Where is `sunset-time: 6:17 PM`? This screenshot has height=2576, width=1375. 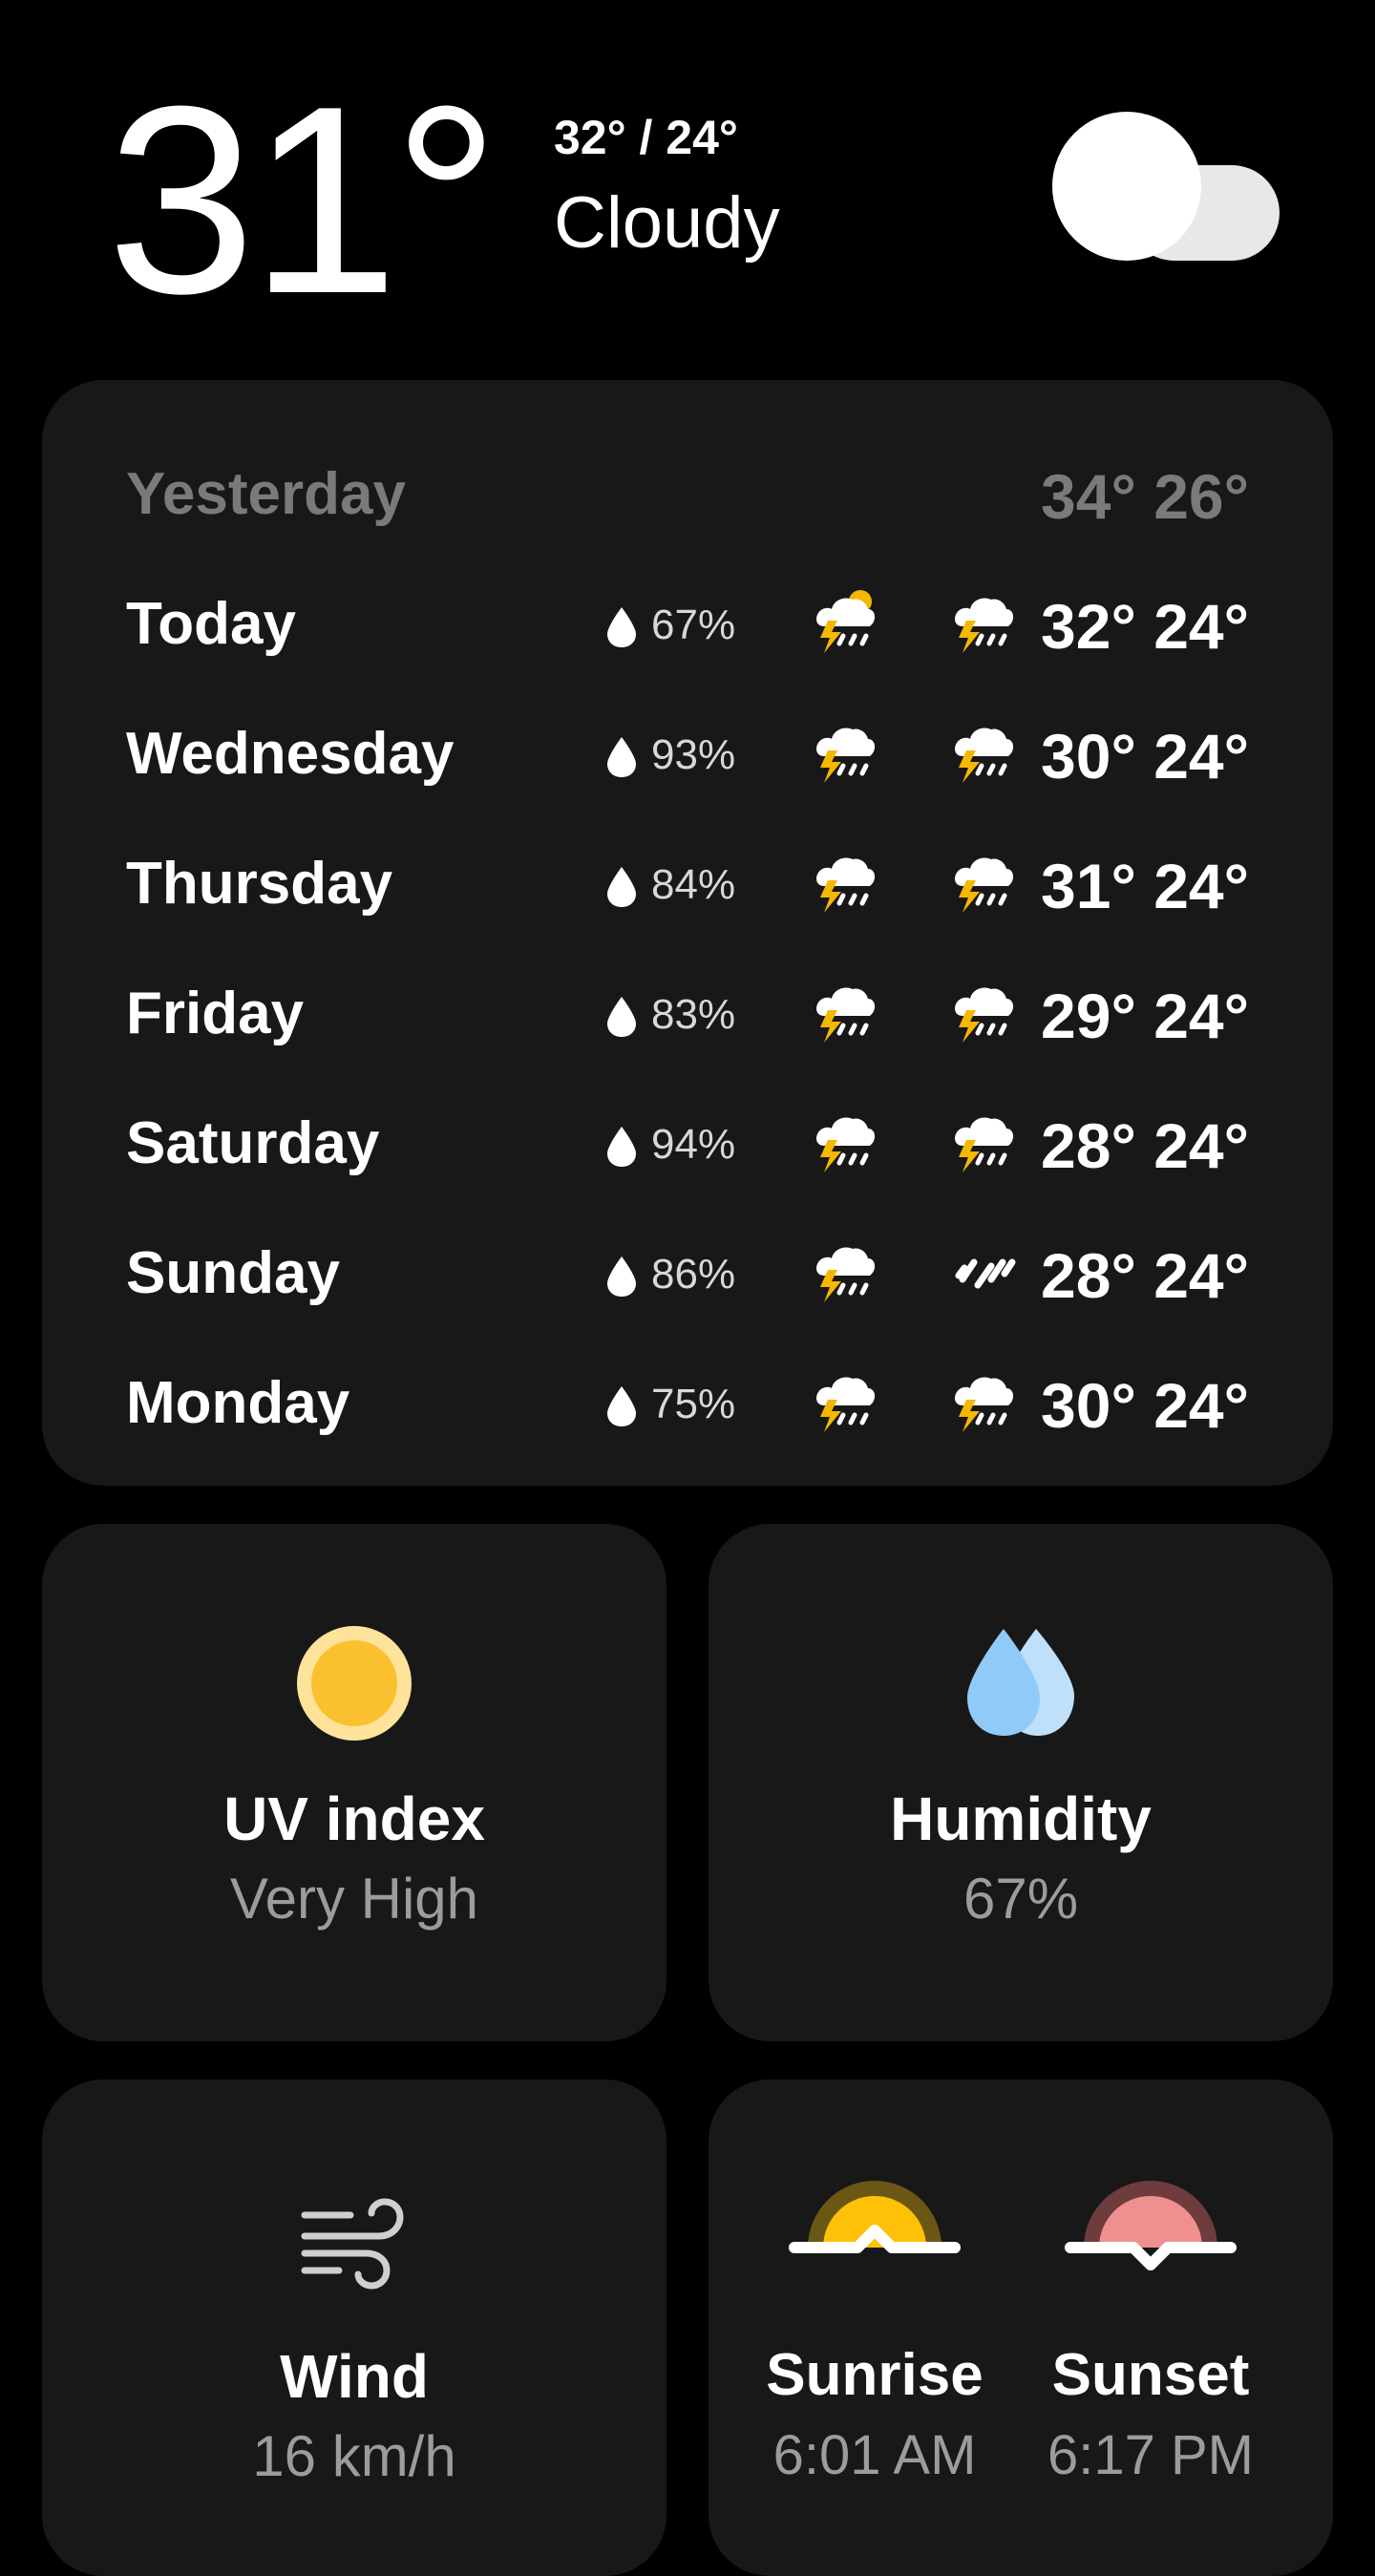
sunset-time: 6:17 PM is located at coordinates (1151, 2455).